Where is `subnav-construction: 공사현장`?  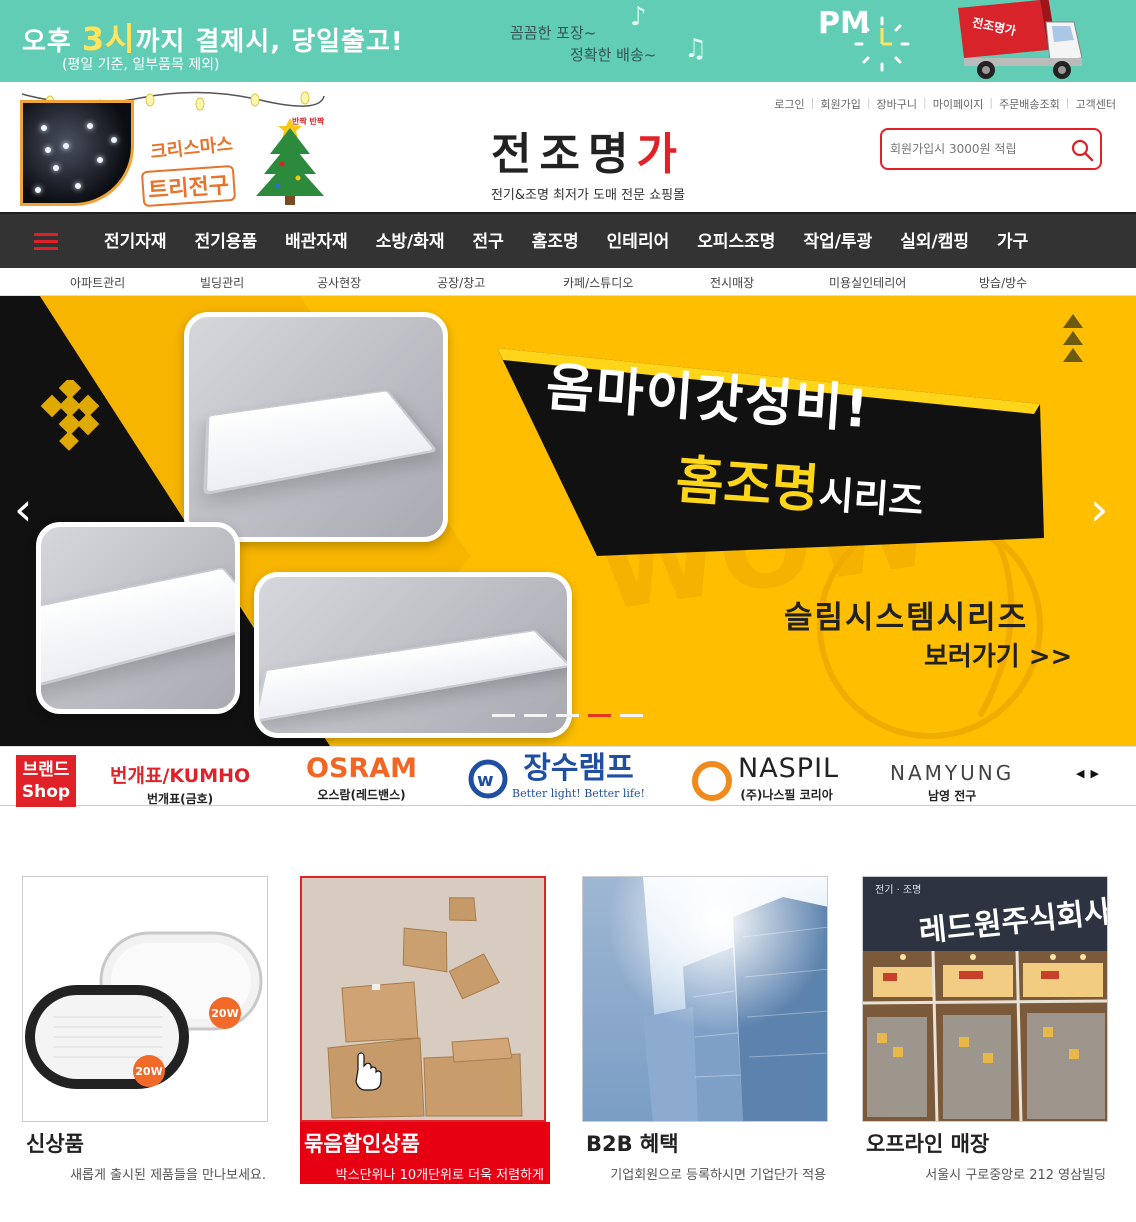 subnav-construction: 공사현장 is located at coordinates (339, 282).